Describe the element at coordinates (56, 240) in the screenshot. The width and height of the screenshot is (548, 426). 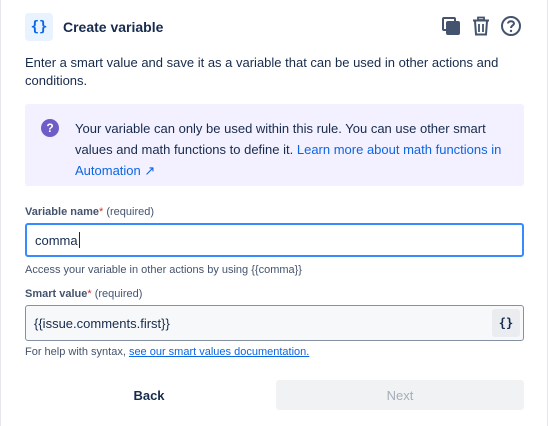
I see `variable-name-value: comma` at that location.